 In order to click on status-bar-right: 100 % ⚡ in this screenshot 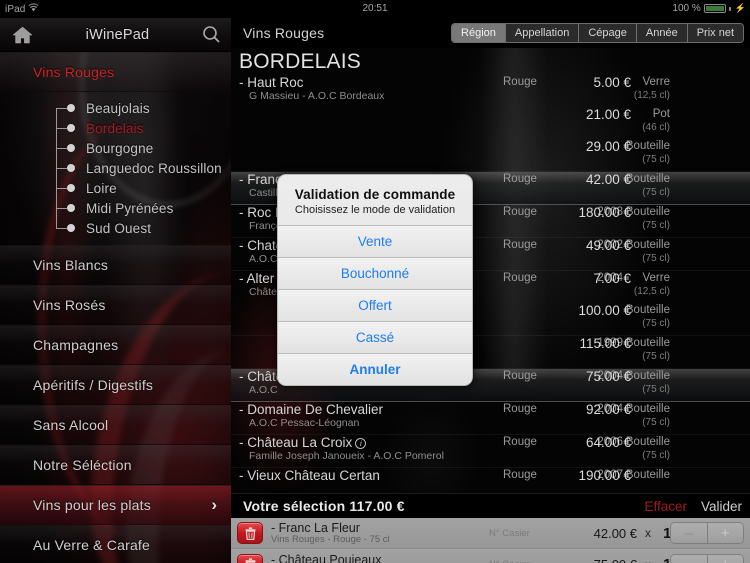, I will do `click(709, 8)`.